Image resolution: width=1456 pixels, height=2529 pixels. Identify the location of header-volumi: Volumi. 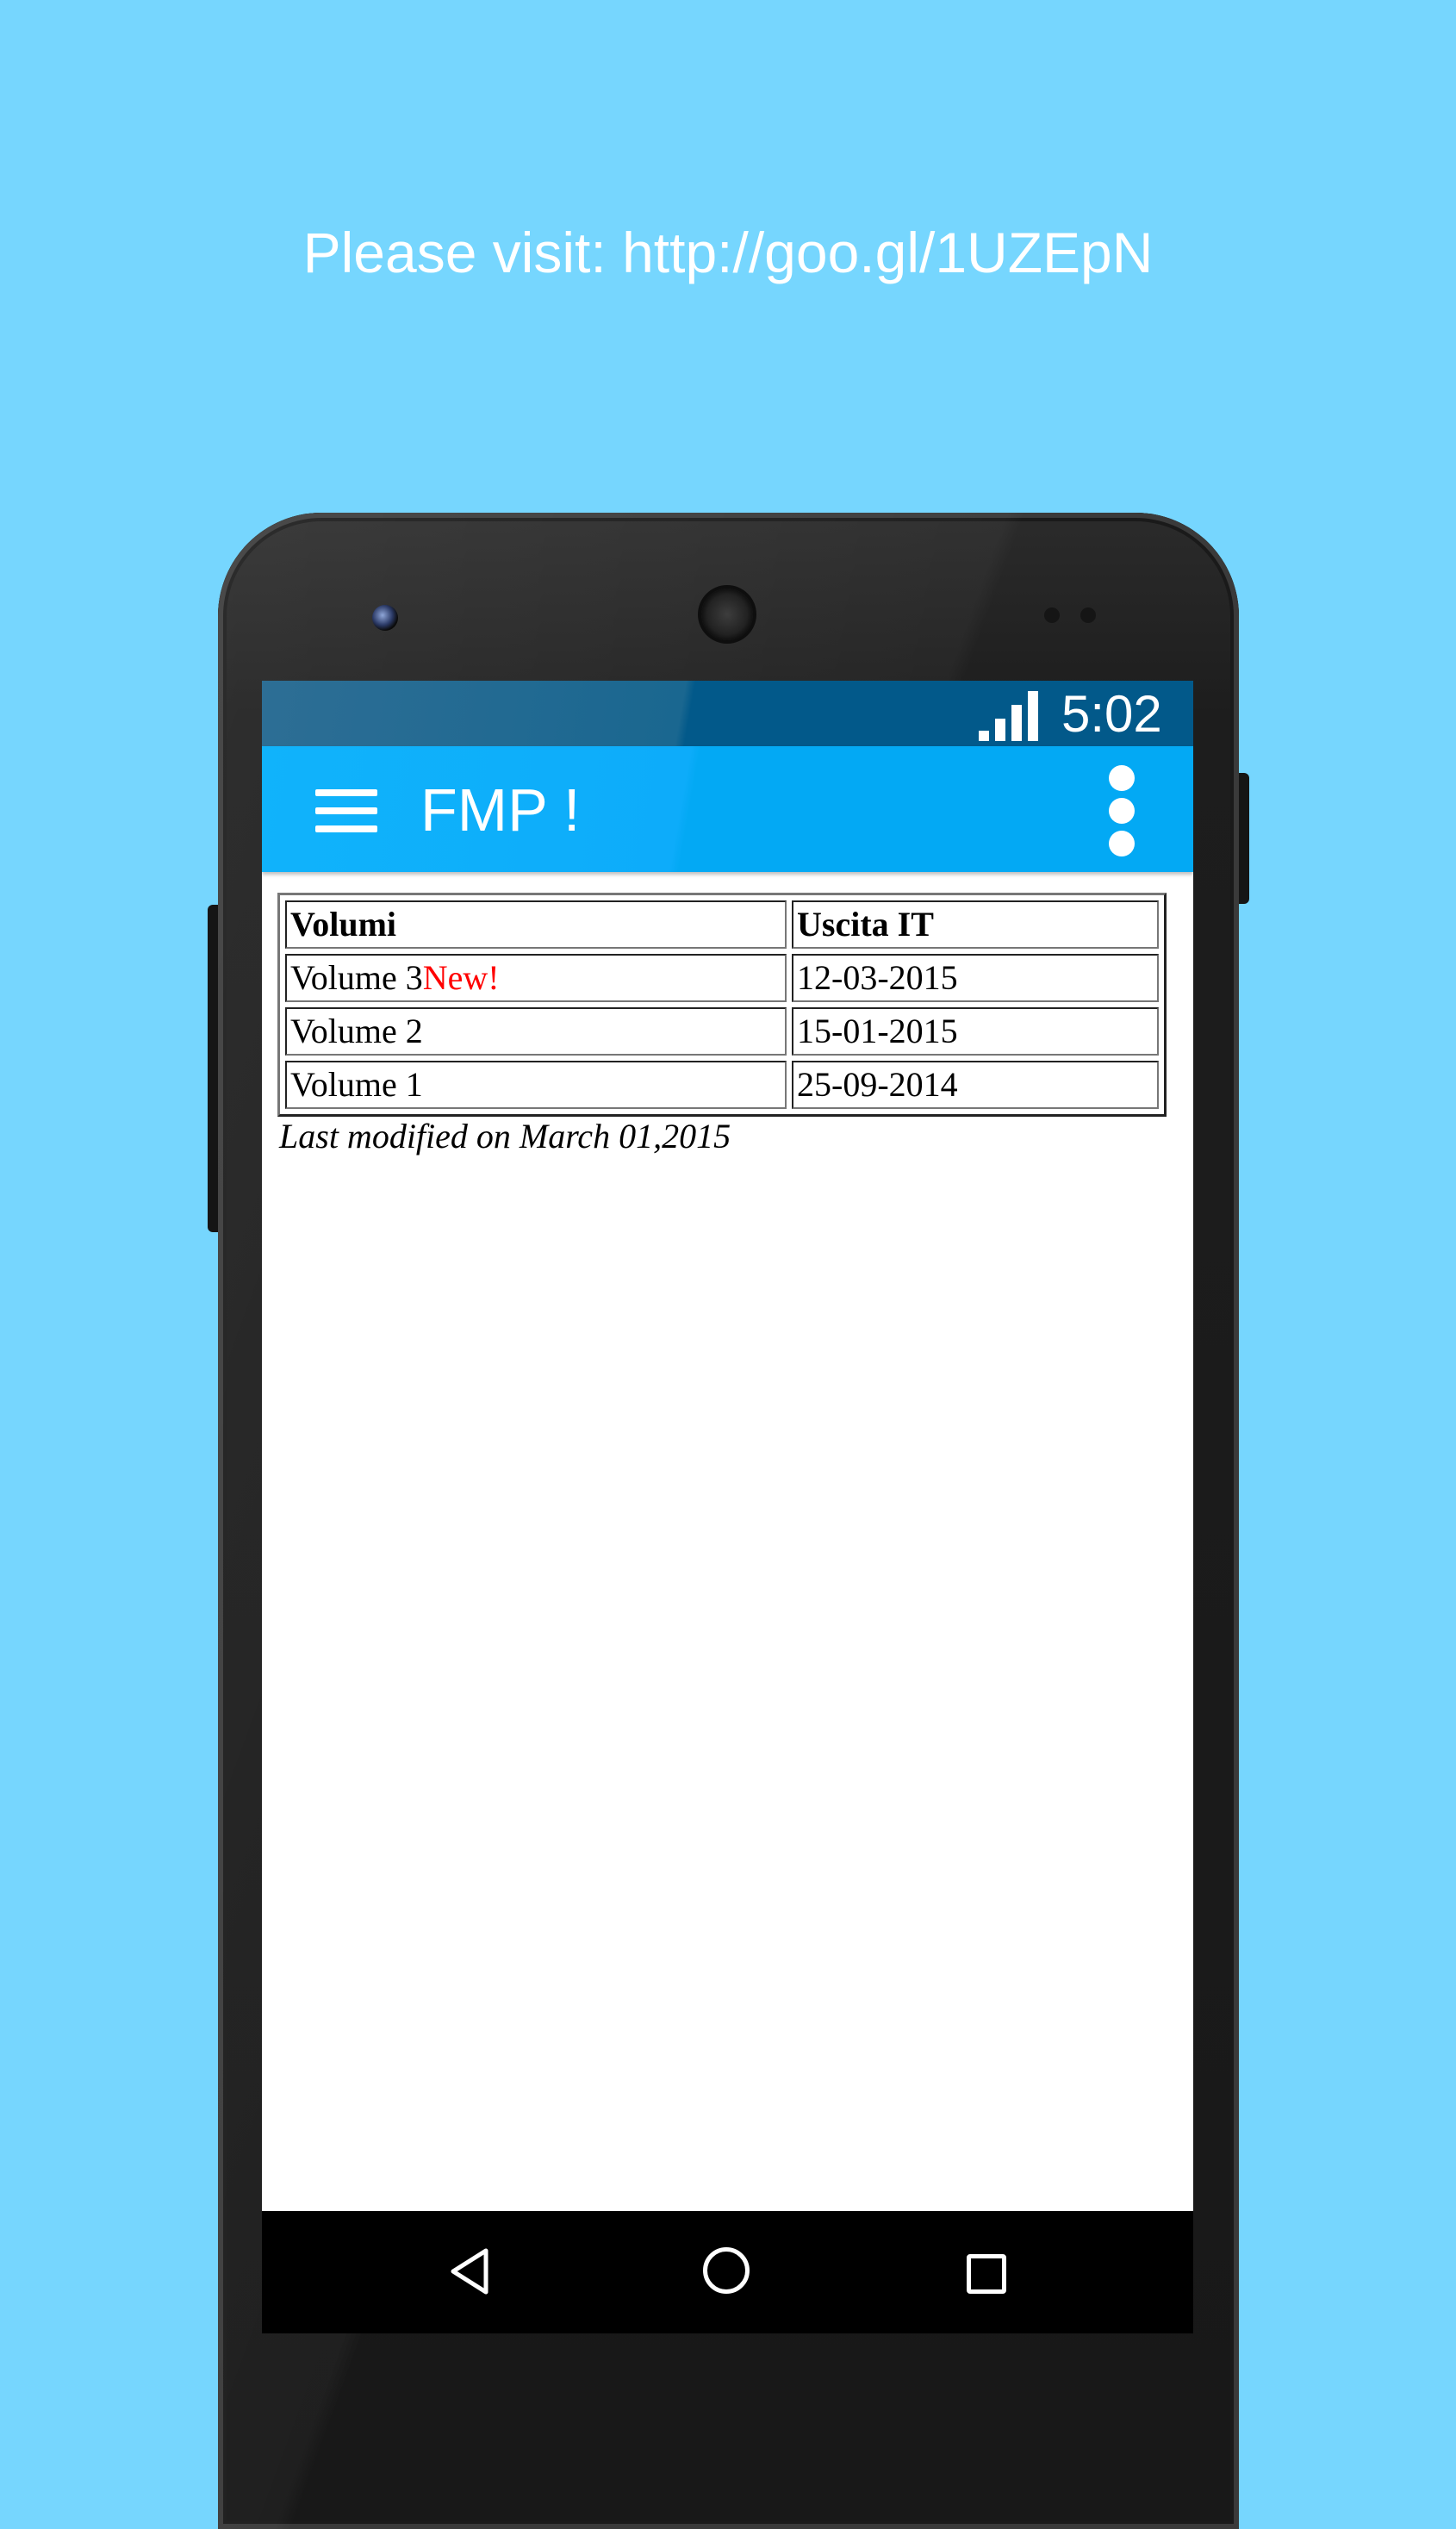
(536, 925).